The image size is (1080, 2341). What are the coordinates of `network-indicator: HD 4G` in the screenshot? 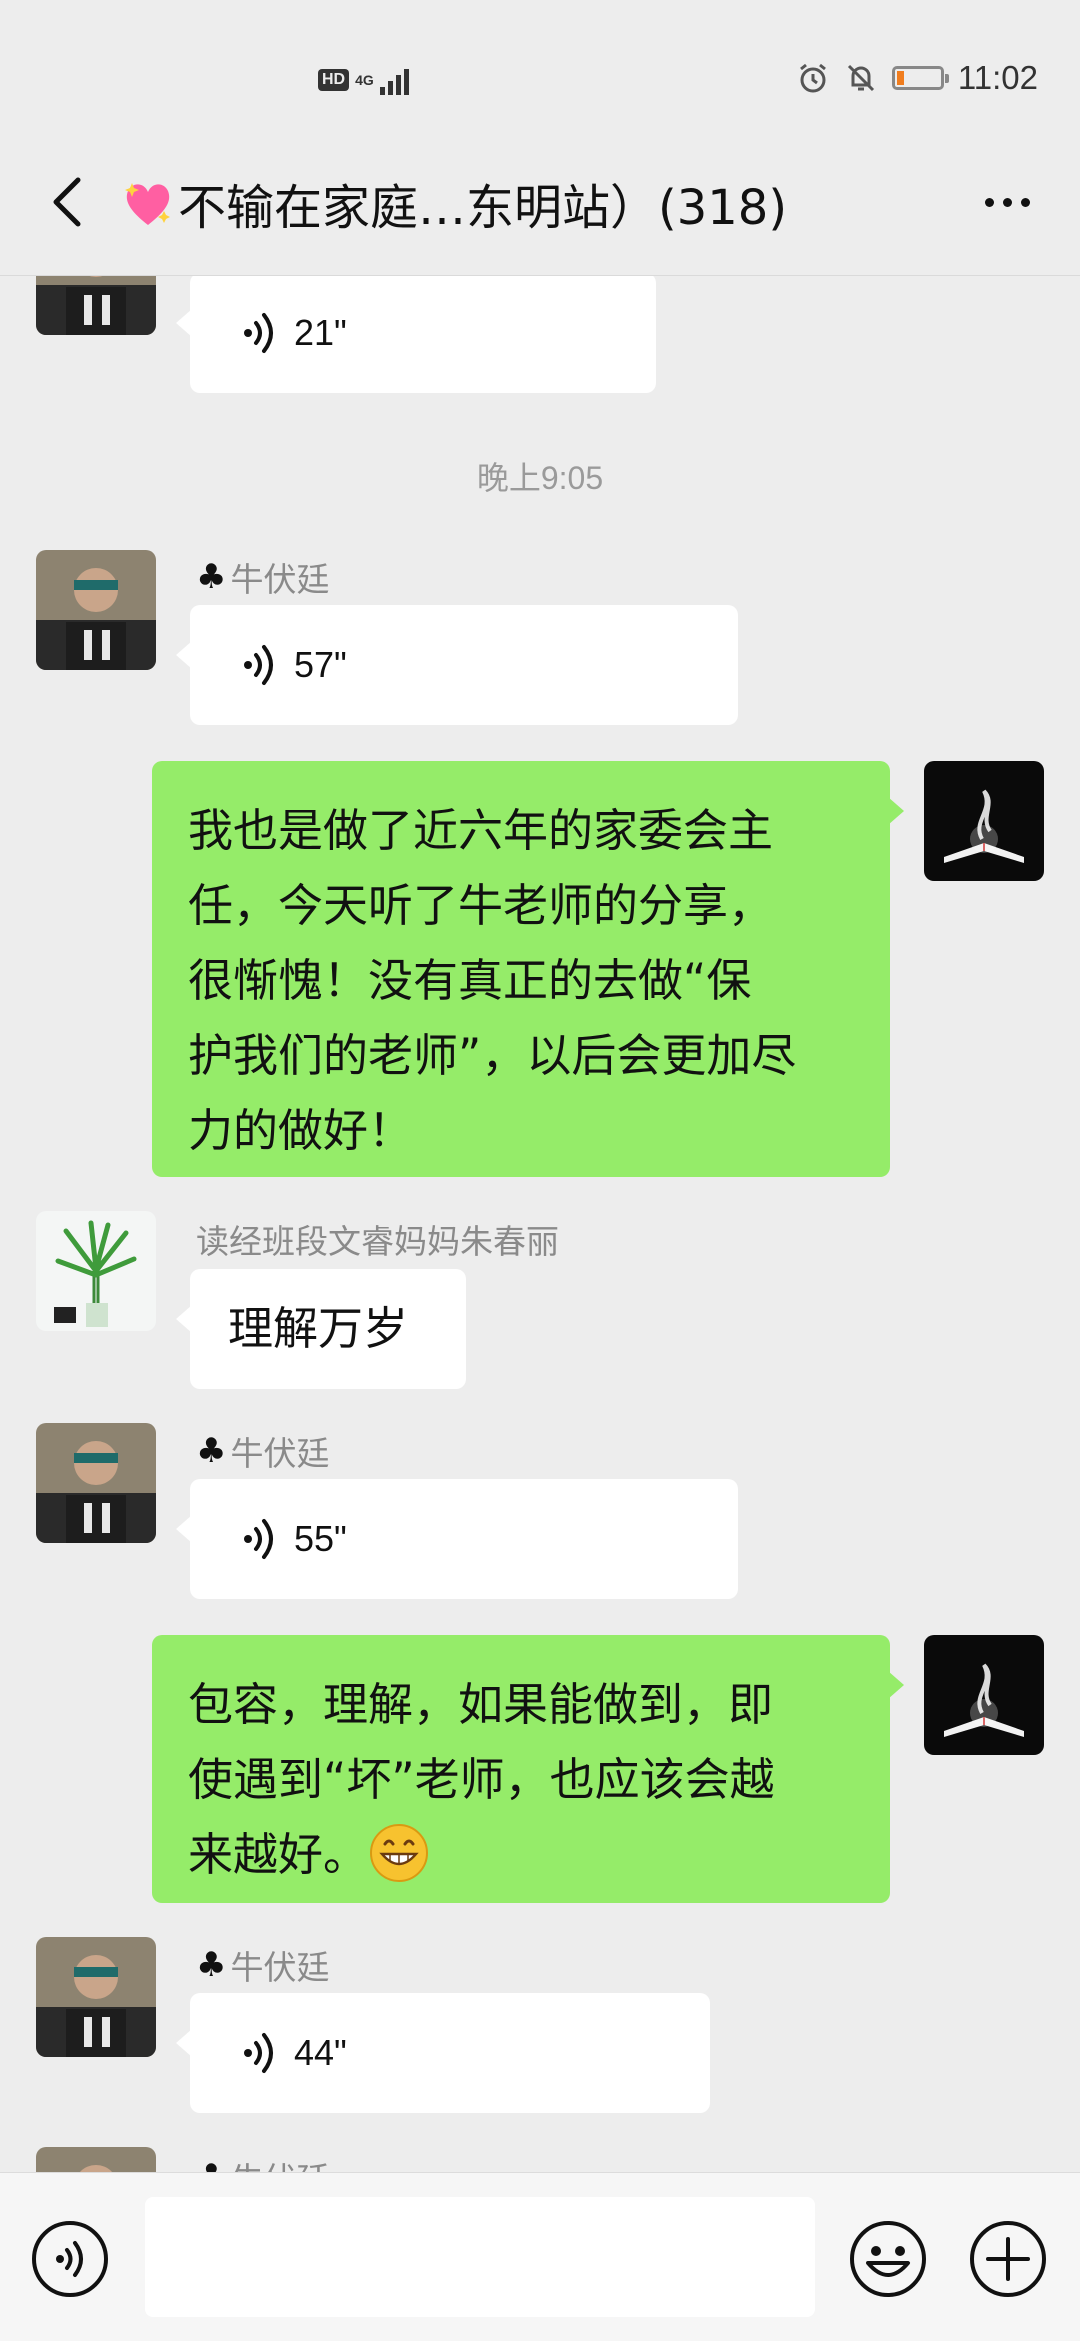 It's located at (363, 80).